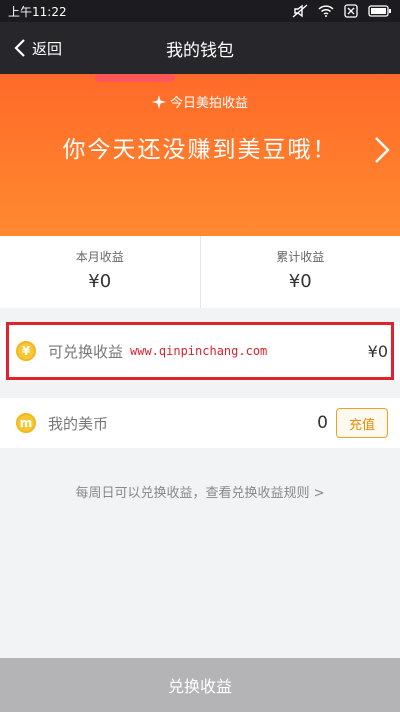  What do you see at coordinates (100, 281) in the screenshot?
I see `monthly-earnings-value: ¥0` at bounding box center [100, 281].